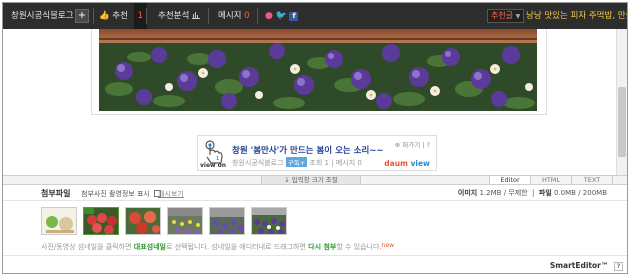 This screenshot has width=630, height=276. Describe the element at coordinates (618, 266) in the screenshot. I see `help-button: ?` at that location.